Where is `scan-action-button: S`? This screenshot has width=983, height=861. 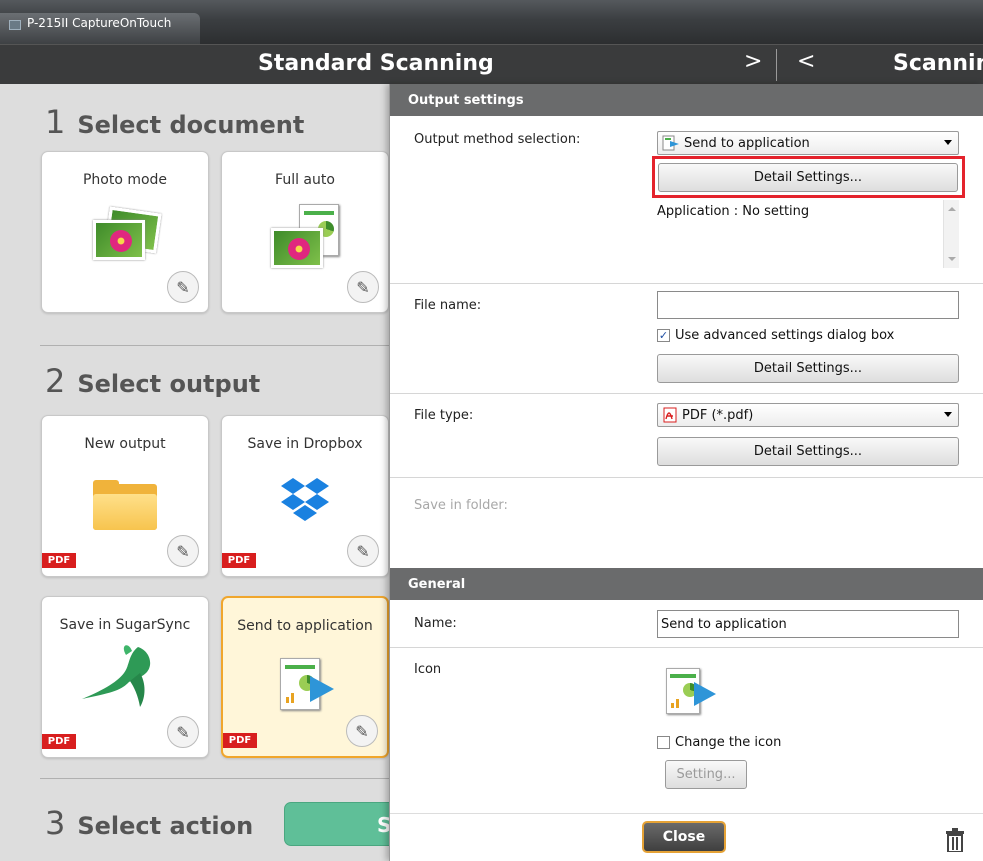 scan-action-button: S is located at coordinates (344, 824).